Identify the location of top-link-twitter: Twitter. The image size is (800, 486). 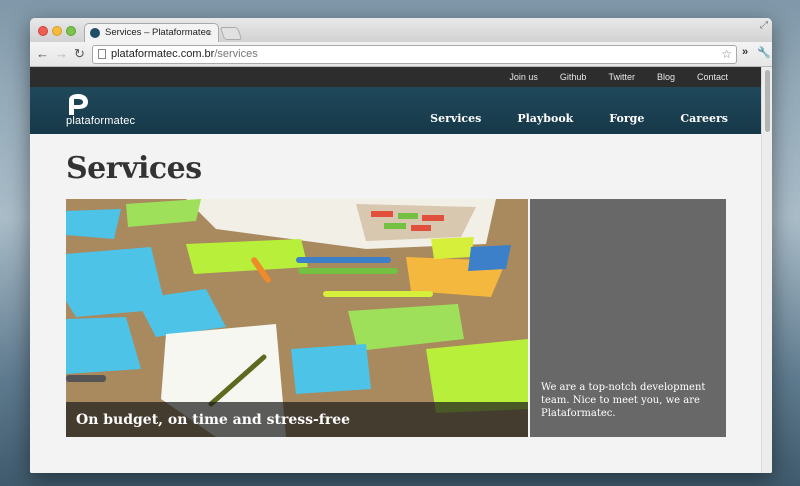
(621, 77).